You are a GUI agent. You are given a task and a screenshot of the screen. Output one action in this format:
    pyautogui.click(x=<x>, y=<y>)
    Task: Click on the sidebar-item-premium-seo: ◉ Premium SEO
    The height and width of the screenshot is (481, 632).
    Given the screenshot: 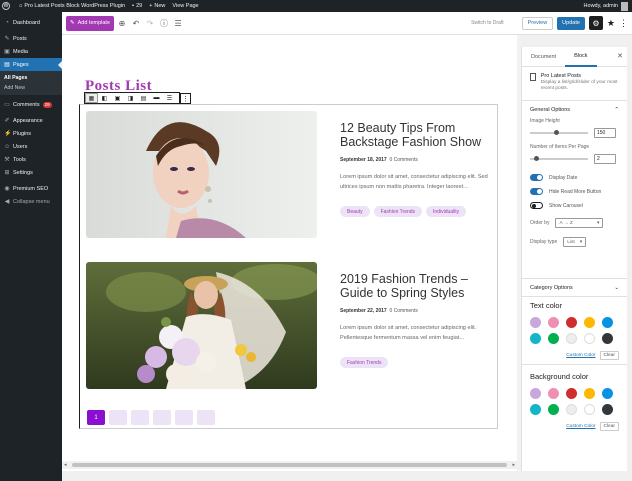 What is the action you would take?
    pyautogui.click(x=31, y=188)
    